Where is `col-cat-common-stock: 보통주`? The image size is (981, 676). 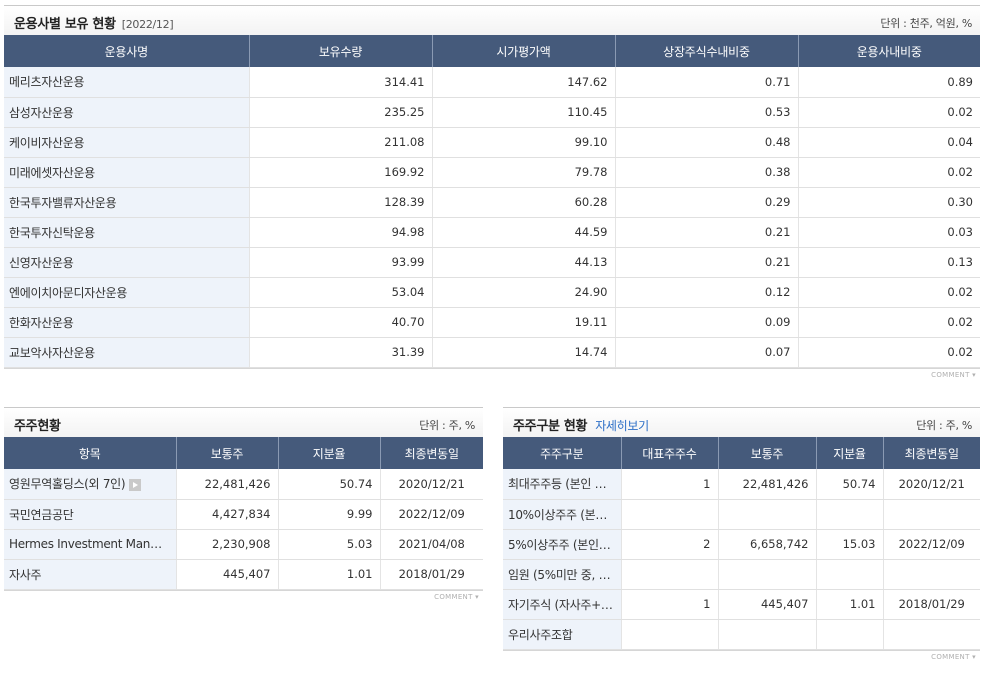 col-cat-common-stock: 보통주 is located at coordinates (767, 453).